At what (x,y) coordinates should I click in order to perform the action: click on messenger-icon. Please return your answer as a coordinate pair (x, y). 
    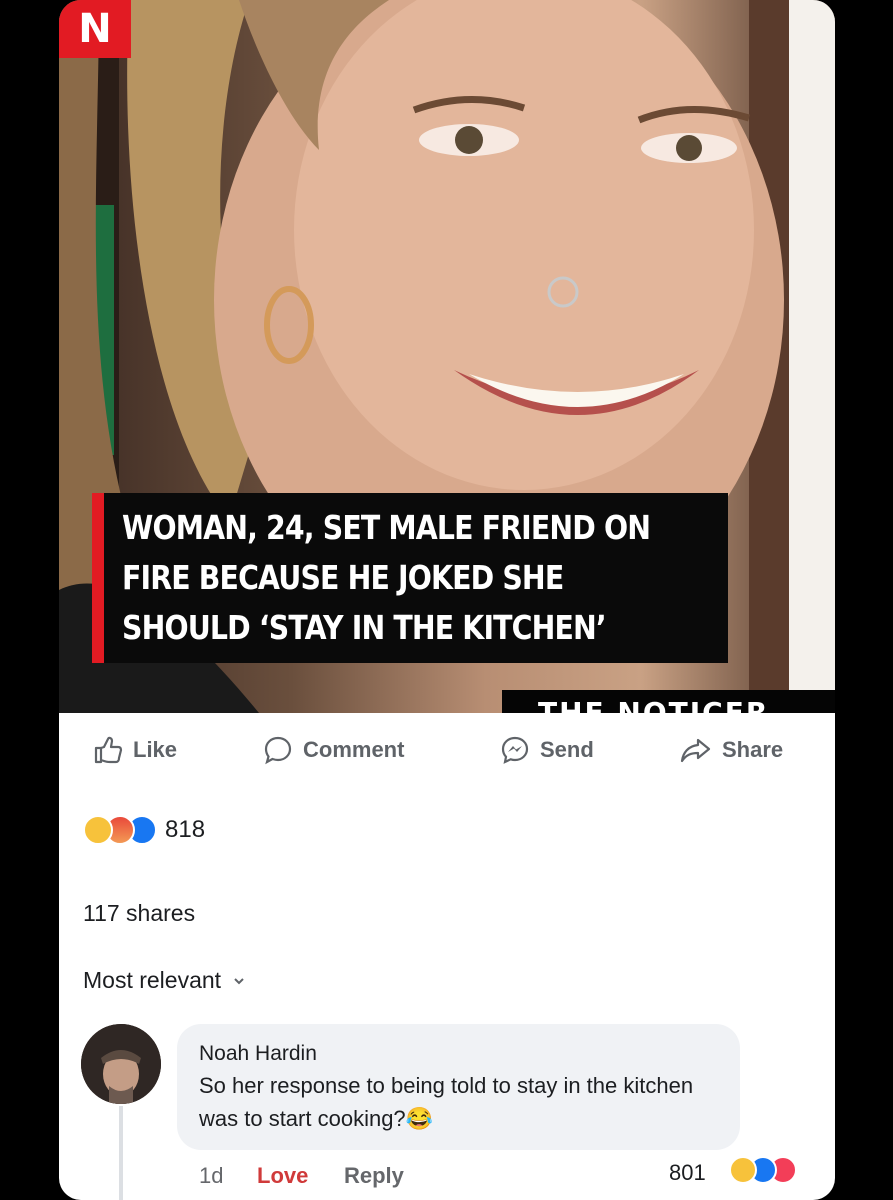
    Looking at the image, I should click on (515, 750).